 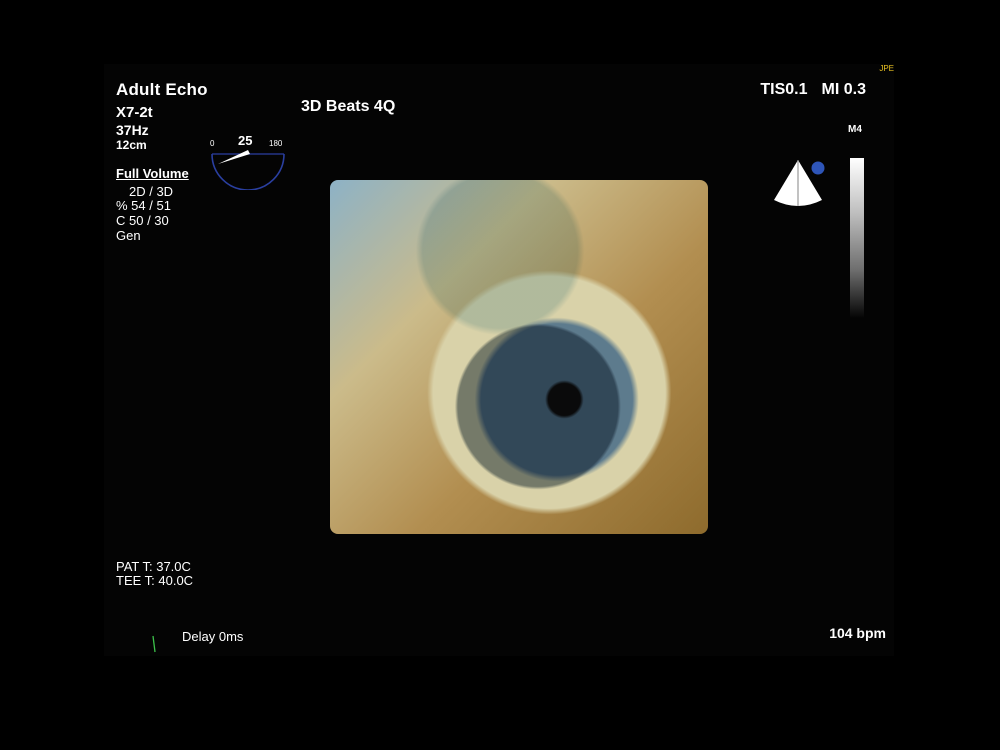 I want to click on acoustic-output-indices: TIS0.1 MI 0.3, so click(x=813, y=90).